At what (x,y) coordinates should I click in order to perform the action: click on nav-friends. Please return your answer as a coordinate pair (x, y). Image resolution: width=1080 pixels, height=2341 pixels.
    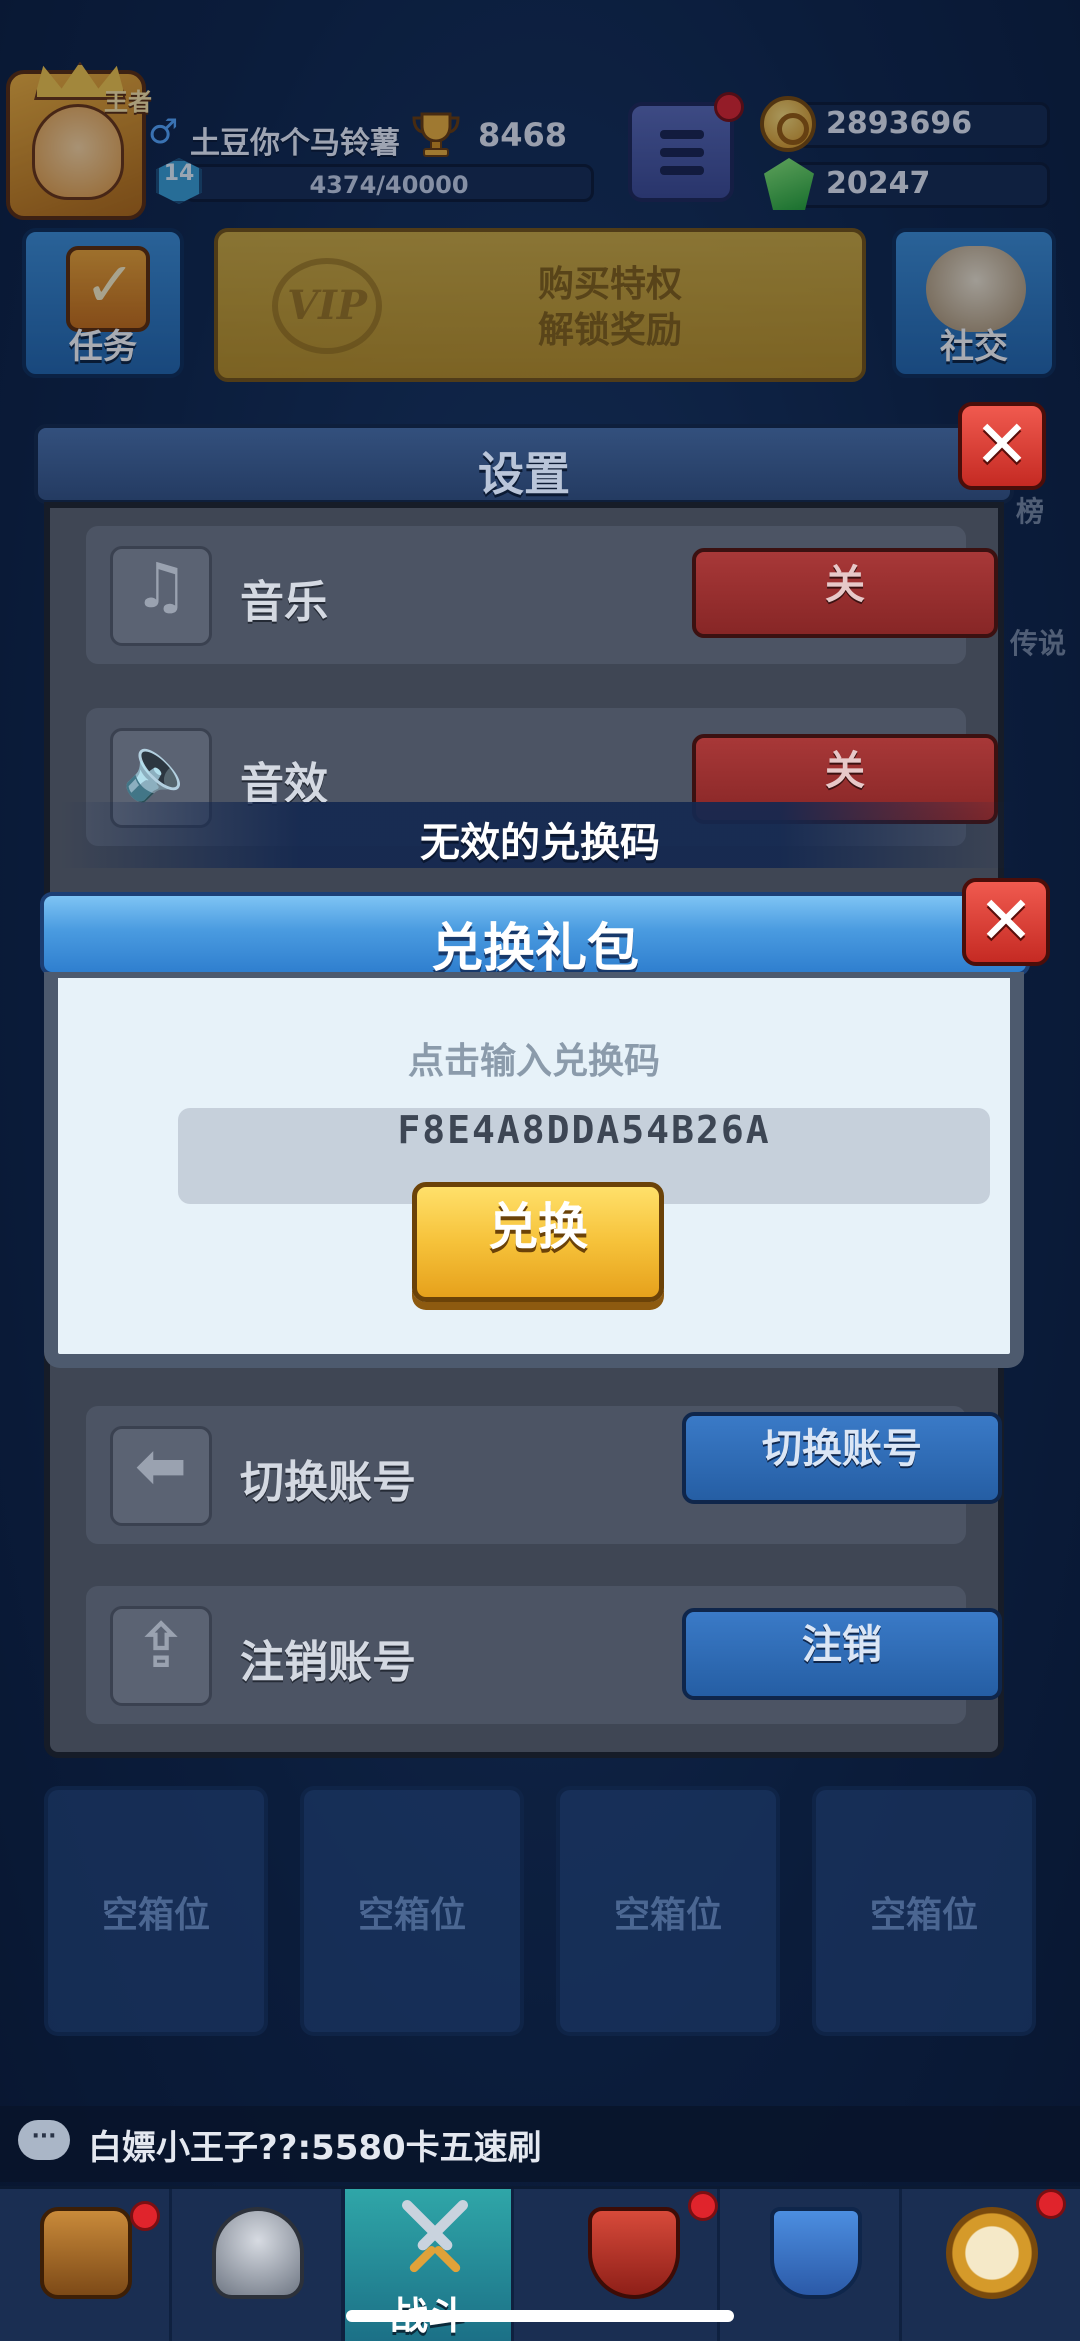
    Looking at the image, I should click on (816, 2265).